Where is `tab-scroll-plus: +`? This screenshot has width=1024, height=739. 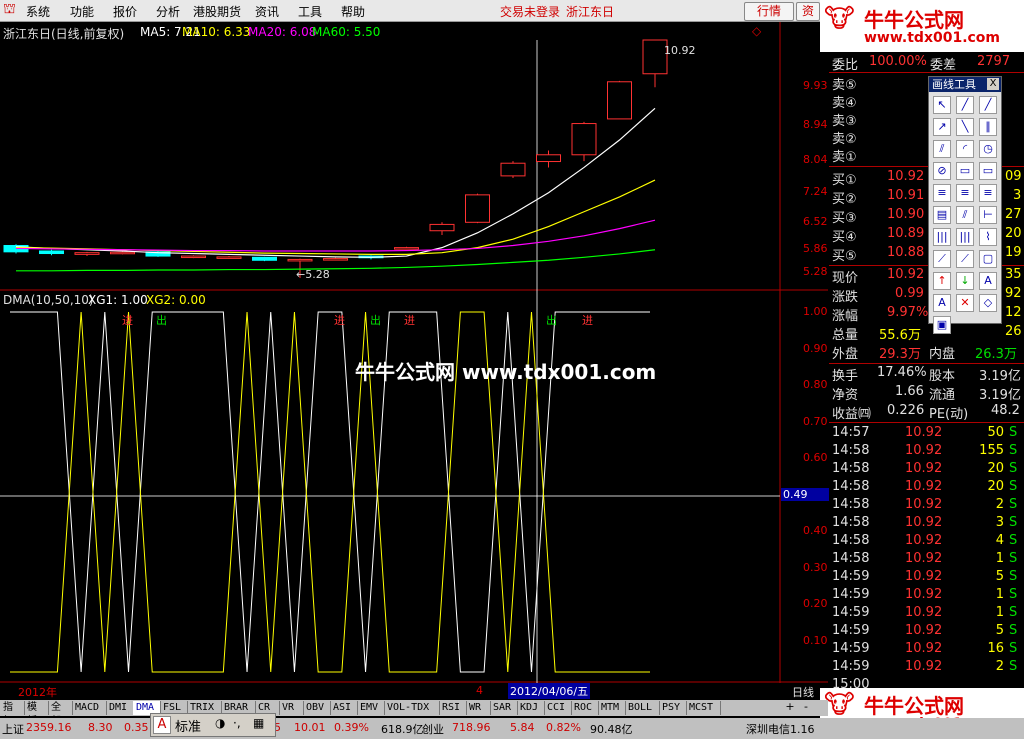
tab-scroll-plus: + is located at coordinates (790, 708).